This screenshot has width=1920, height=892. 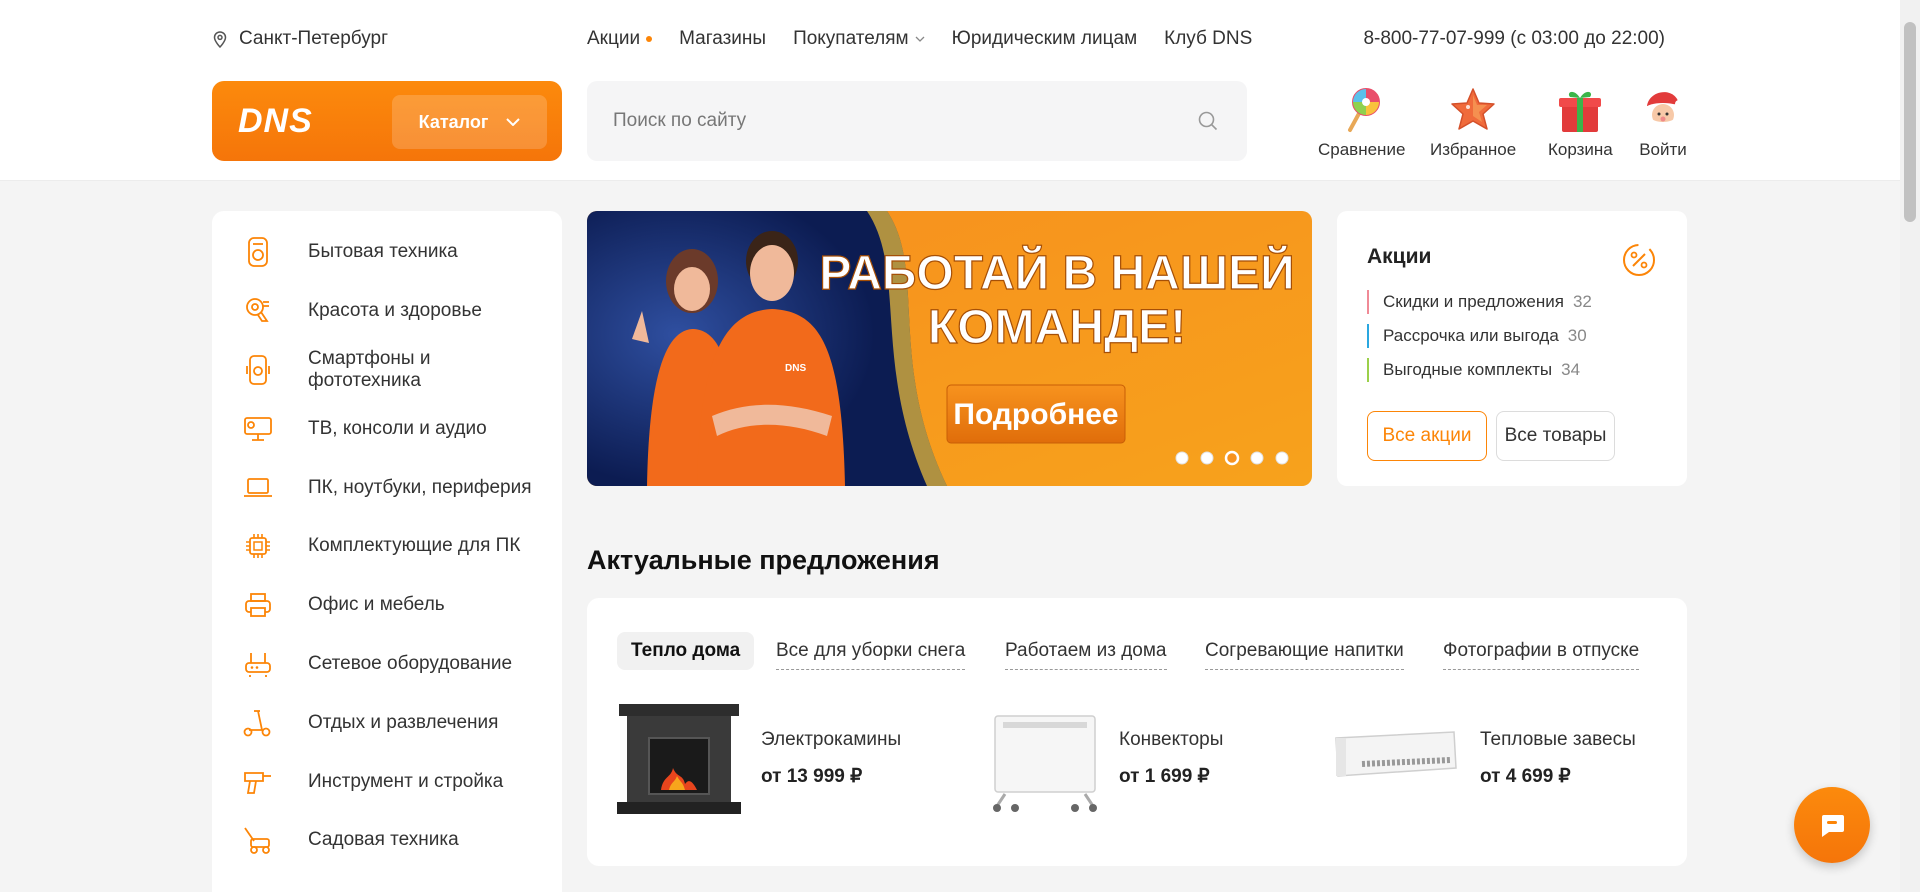 What do you see at coordinates (410, 663) in the screenshot?
I see `sidebar-item-label: Сетевое оборудование` at bounding box center [410, 663].